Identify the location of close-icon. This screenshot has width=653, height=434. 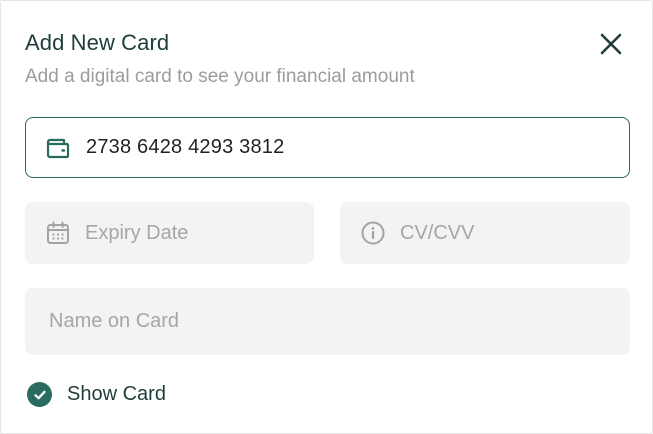
(611, 44).